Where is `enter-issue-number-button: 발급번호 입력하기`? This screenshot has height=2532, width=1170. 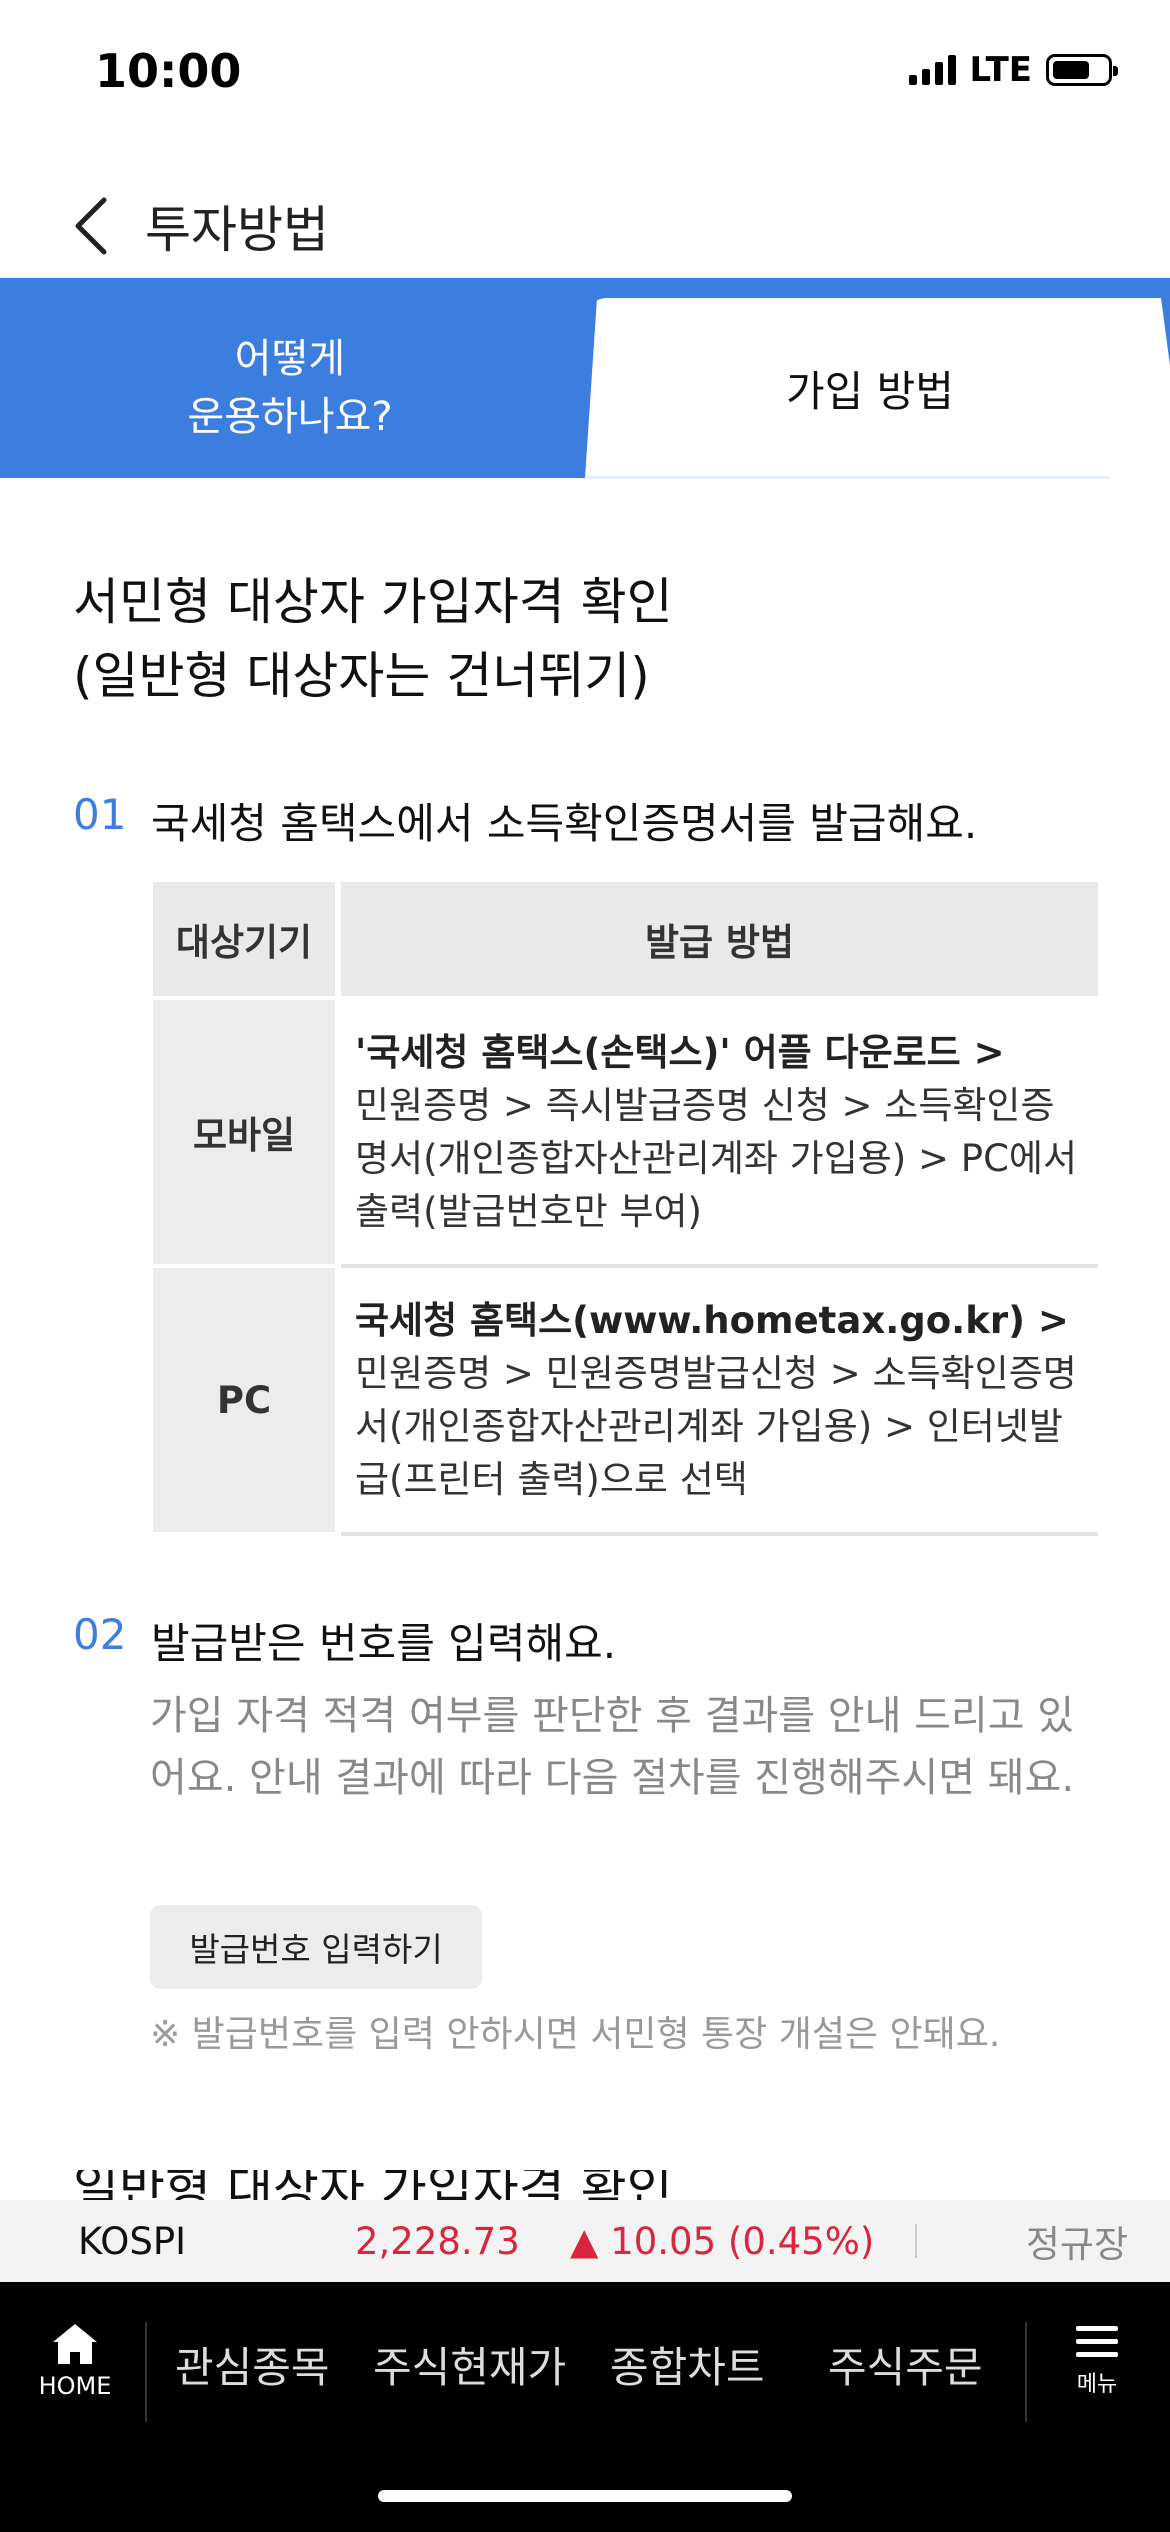 enter-issue-number-button: 발급번호 입력하기 is located at coordinates (316, 1947).